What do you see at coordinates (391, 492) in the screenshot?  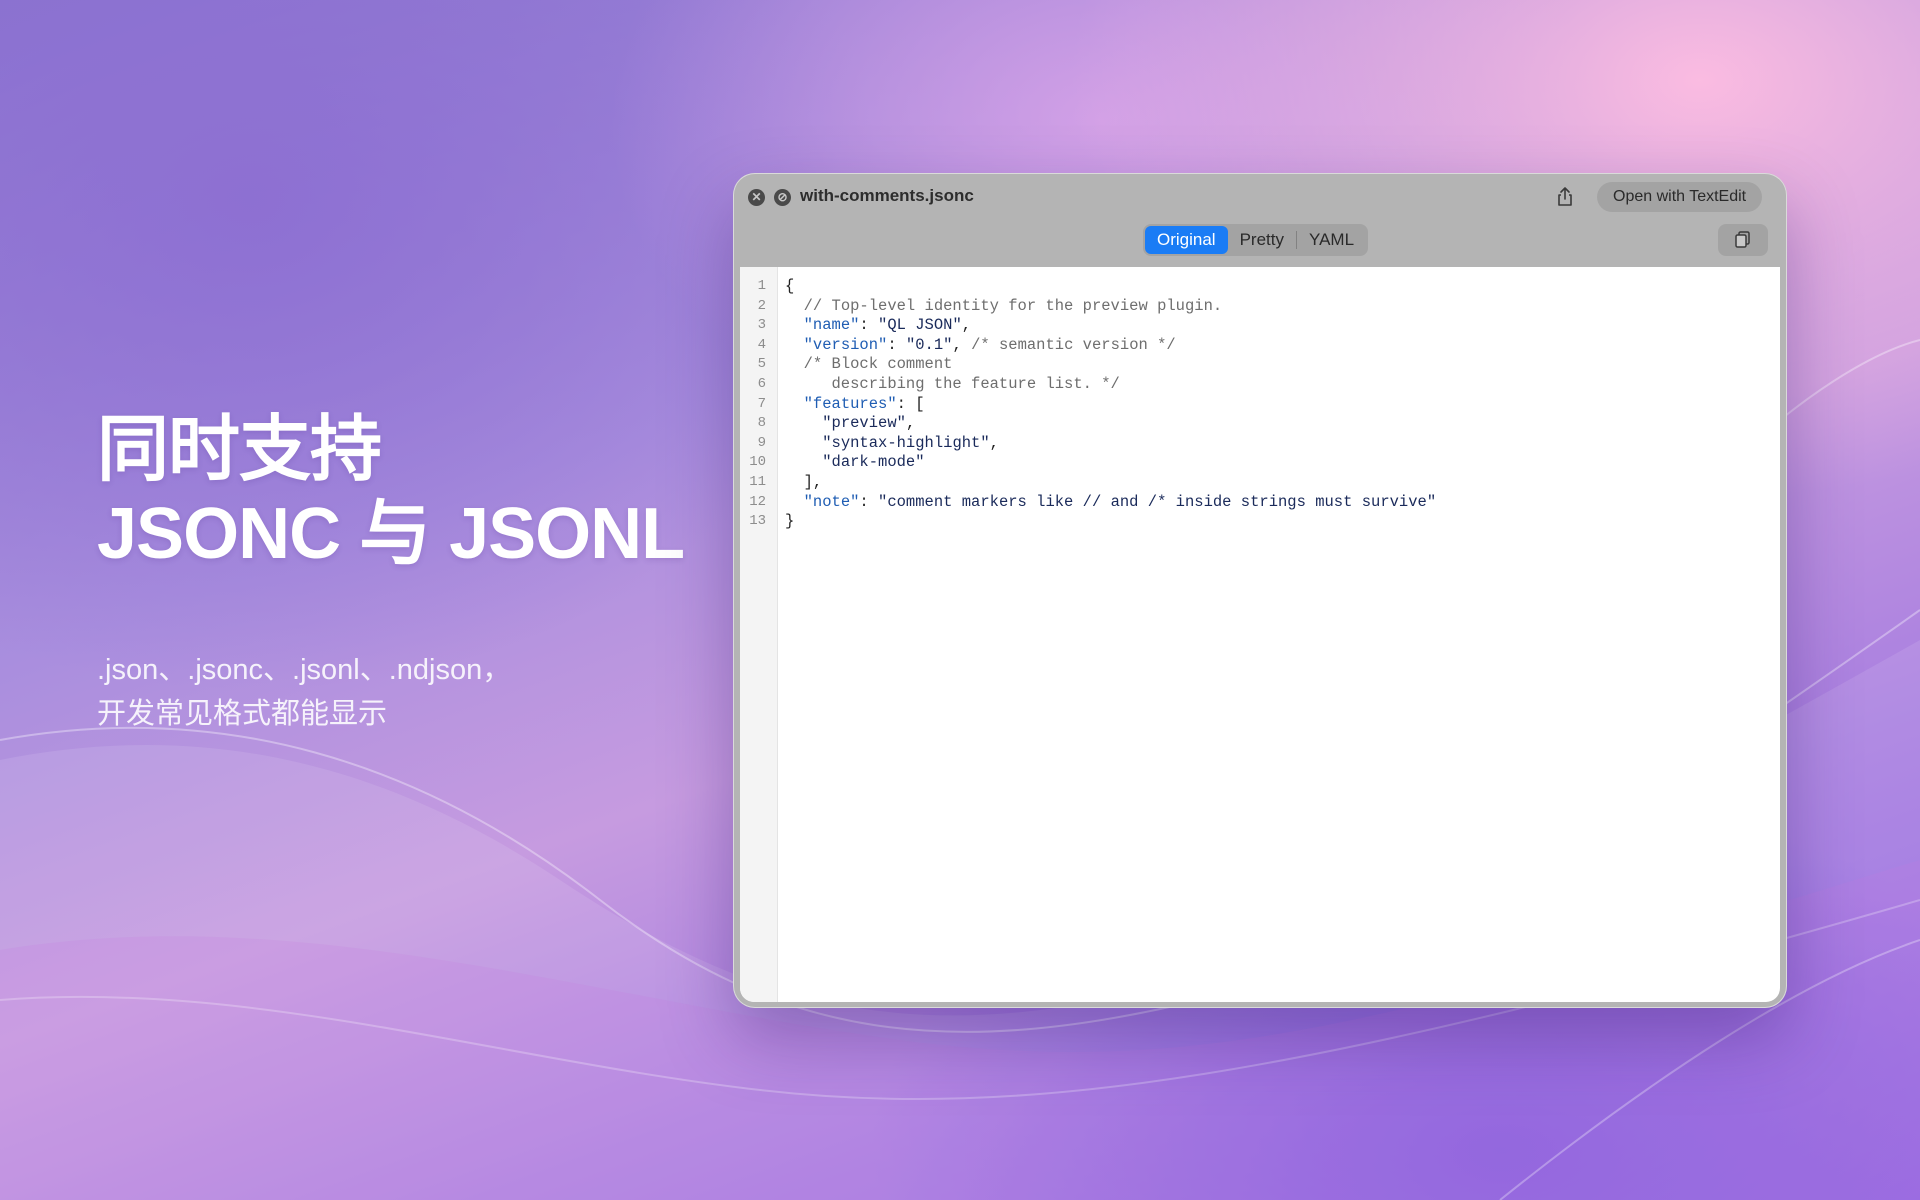 I see `hero: 同时支持 JSONC 与 JSONL` at bounding box center [391, 492].